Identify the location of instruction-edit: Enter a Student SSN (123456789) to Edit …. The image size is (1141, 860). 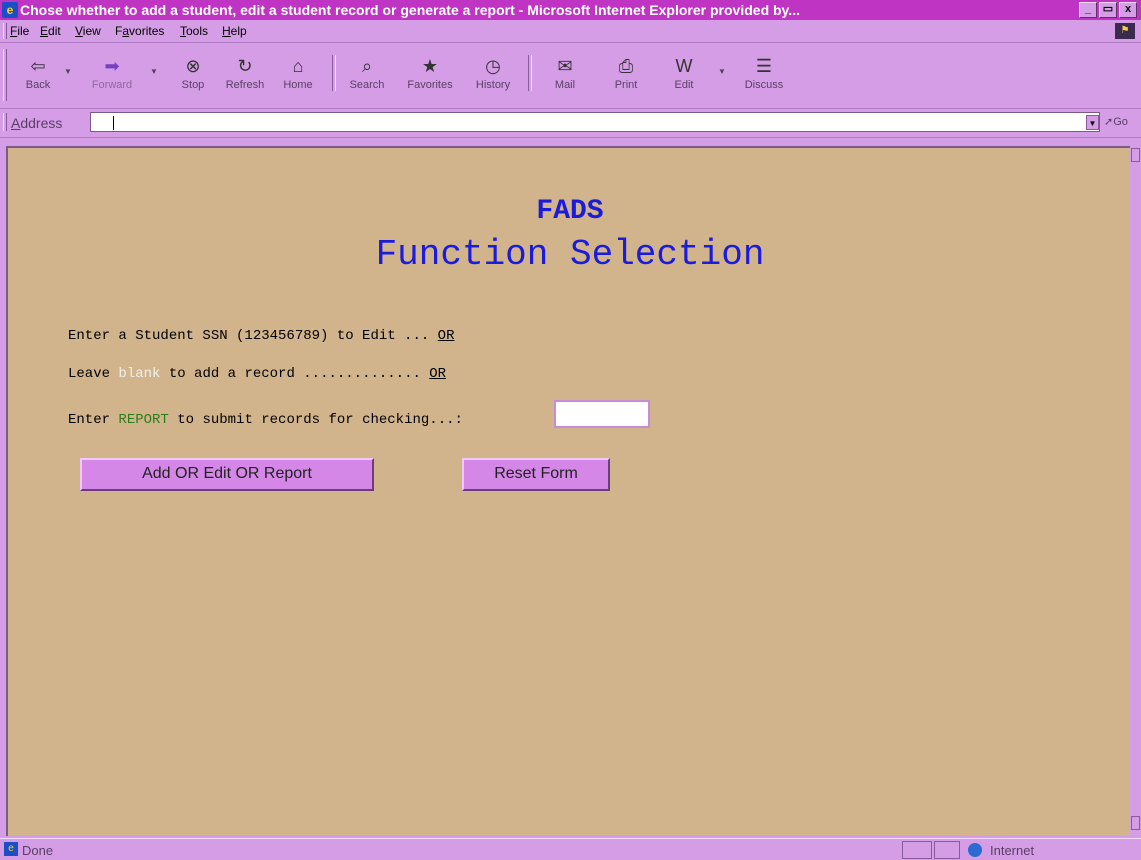
(261, 336).